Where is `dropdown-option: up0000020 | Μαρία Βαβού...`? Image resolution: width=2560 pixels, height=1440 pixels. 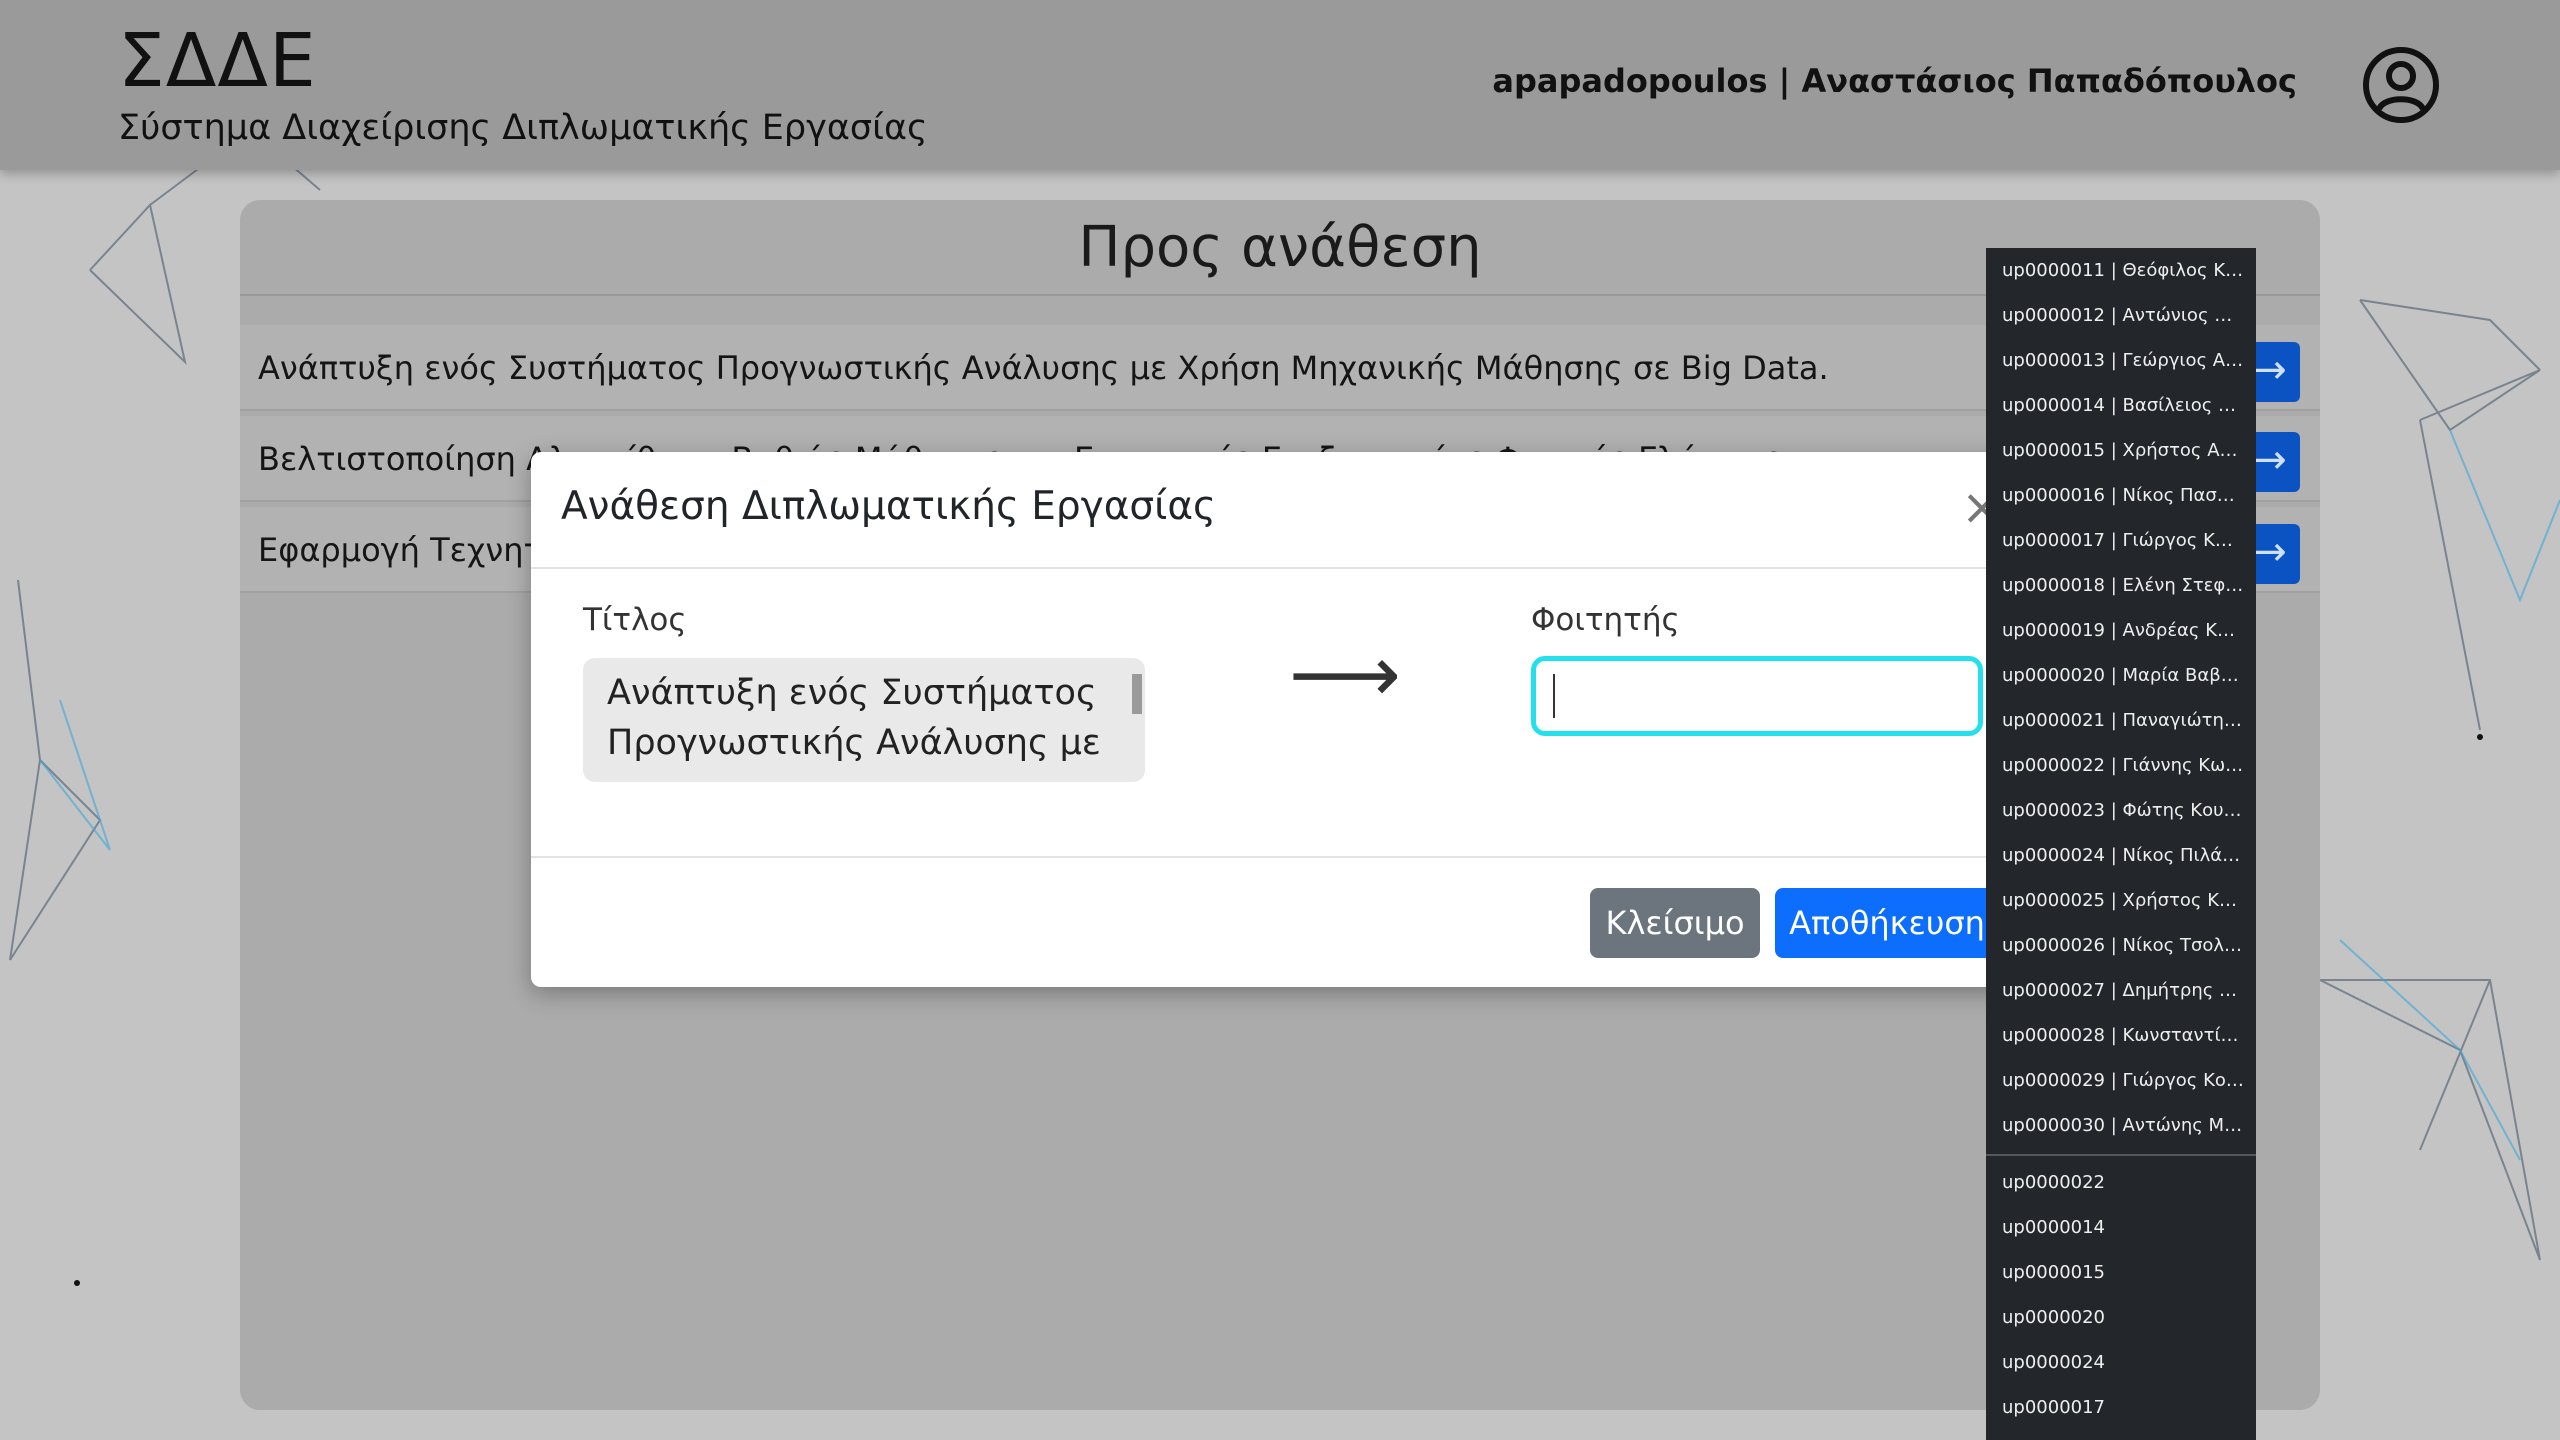 dropdown-option: up0000020 | Μαρία Βαβού... is located at coordinates (2121, 675).